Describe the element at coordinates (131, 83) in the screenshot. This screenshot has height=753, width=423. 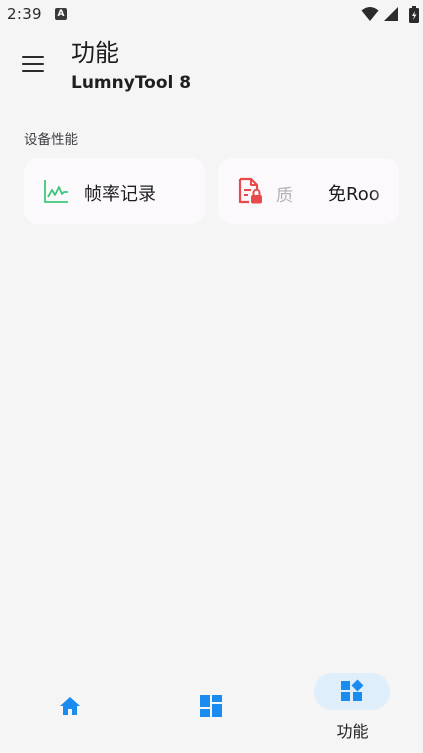
I see `app-subtitle: LumnyTool 8` at that location.